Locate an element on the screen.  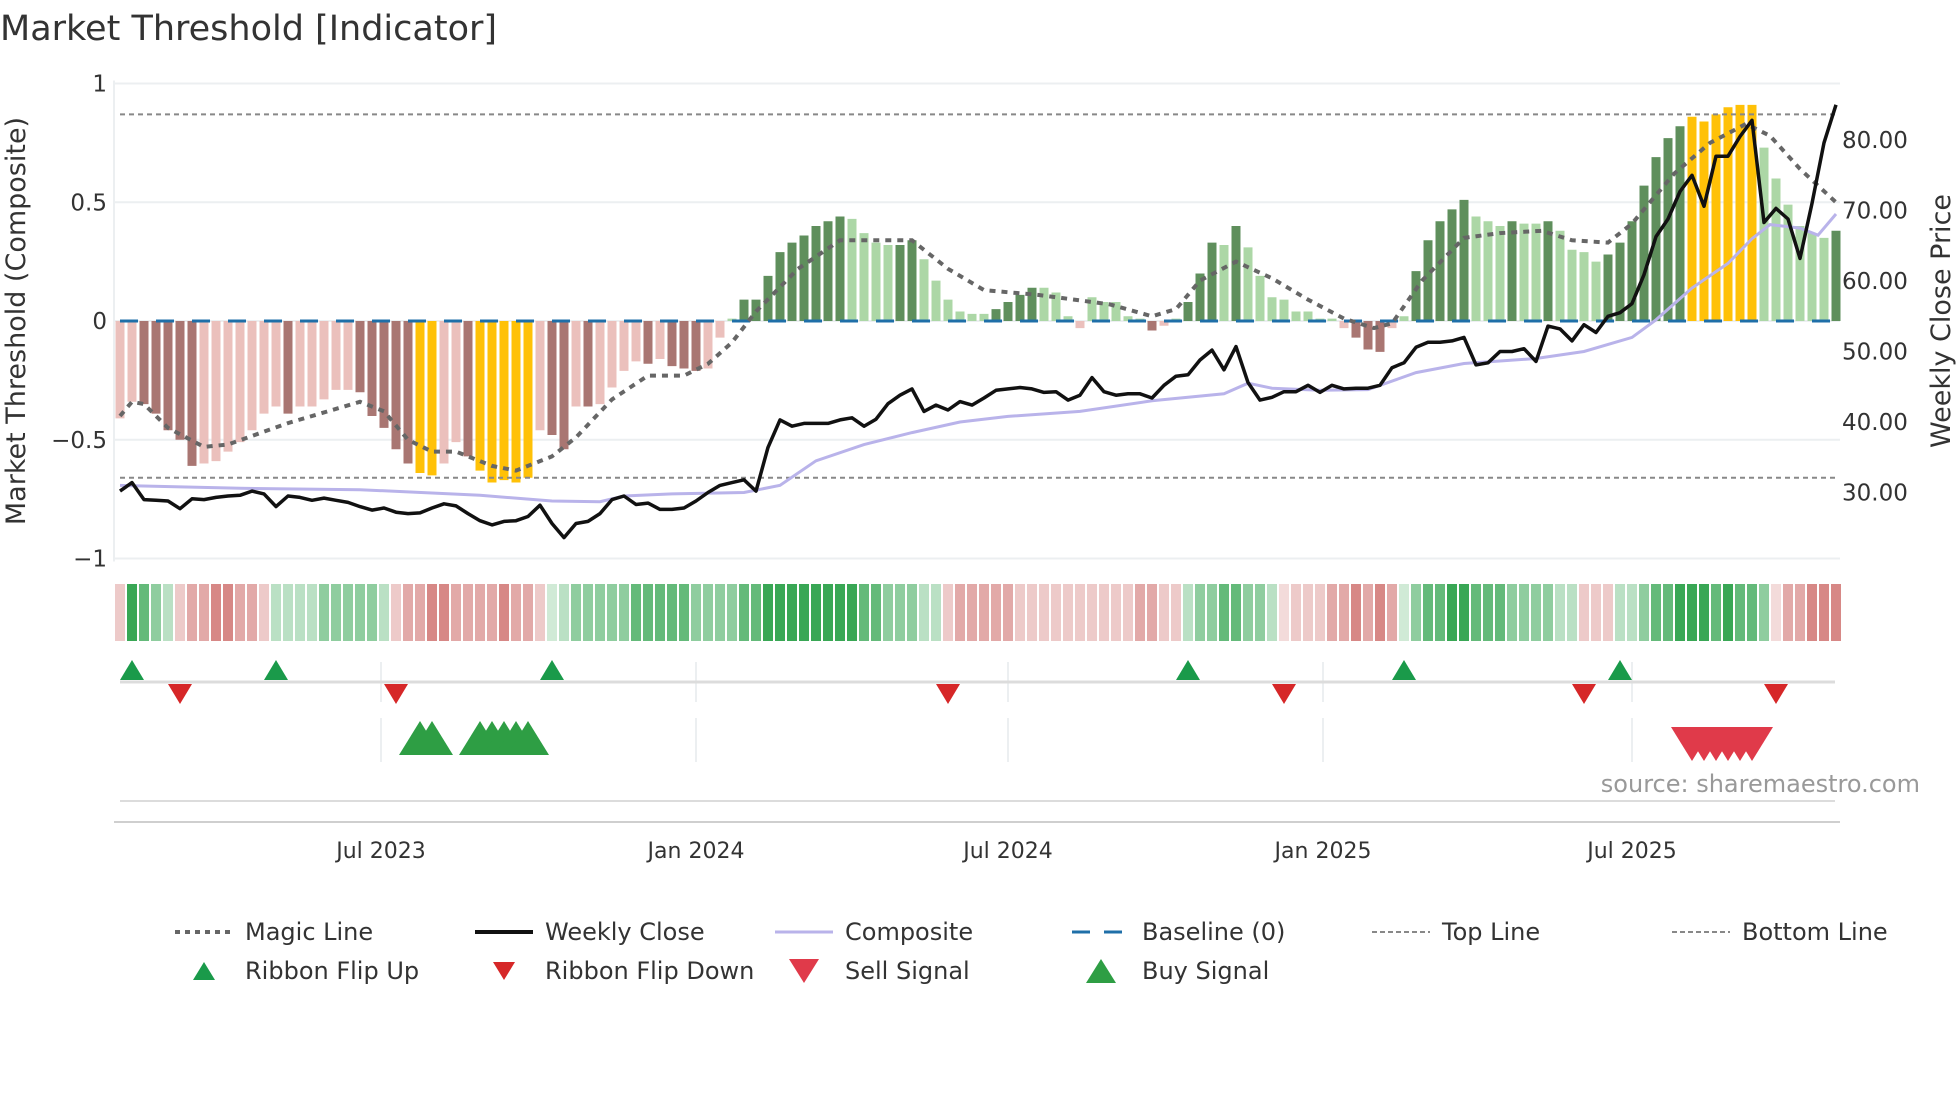
legend-label: Buy Signal is located at coordinates (1205, 971).